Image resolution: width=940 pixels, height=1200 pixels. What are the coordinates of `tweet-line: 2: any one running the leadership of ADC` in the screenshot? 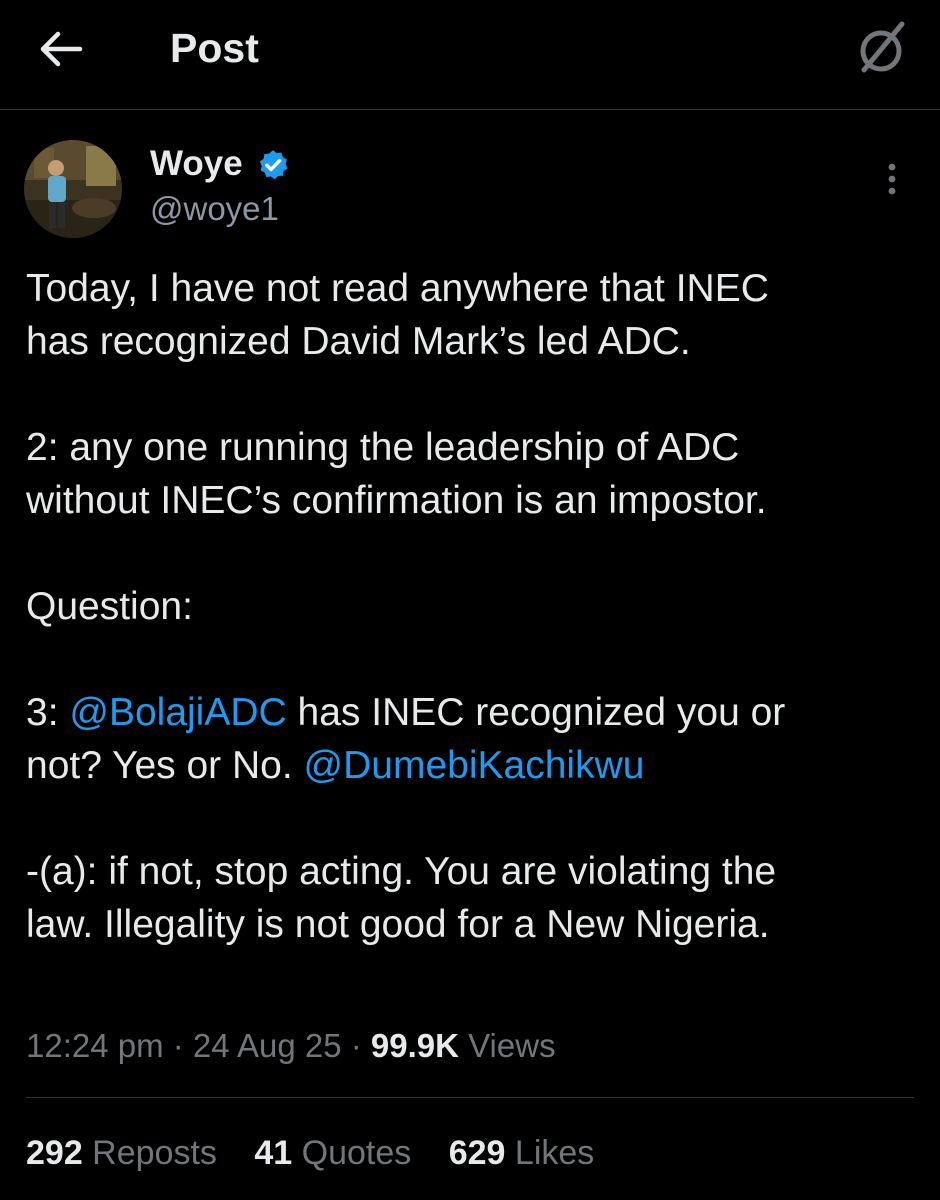 It's located at (383, 447).